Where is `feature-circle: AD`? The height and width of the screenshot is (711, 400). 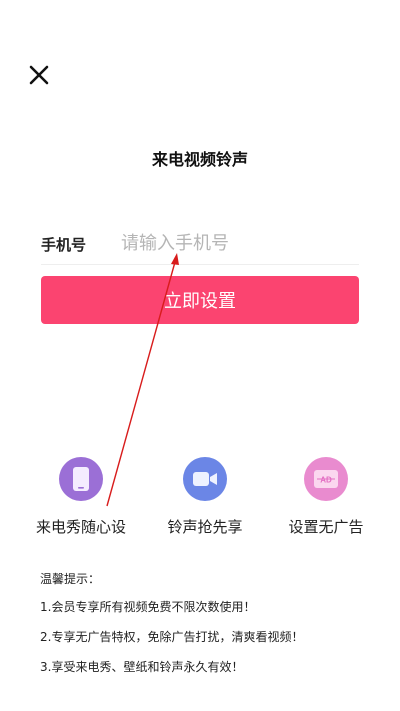
feature-circle: AD is located at coordinates (326, 479).